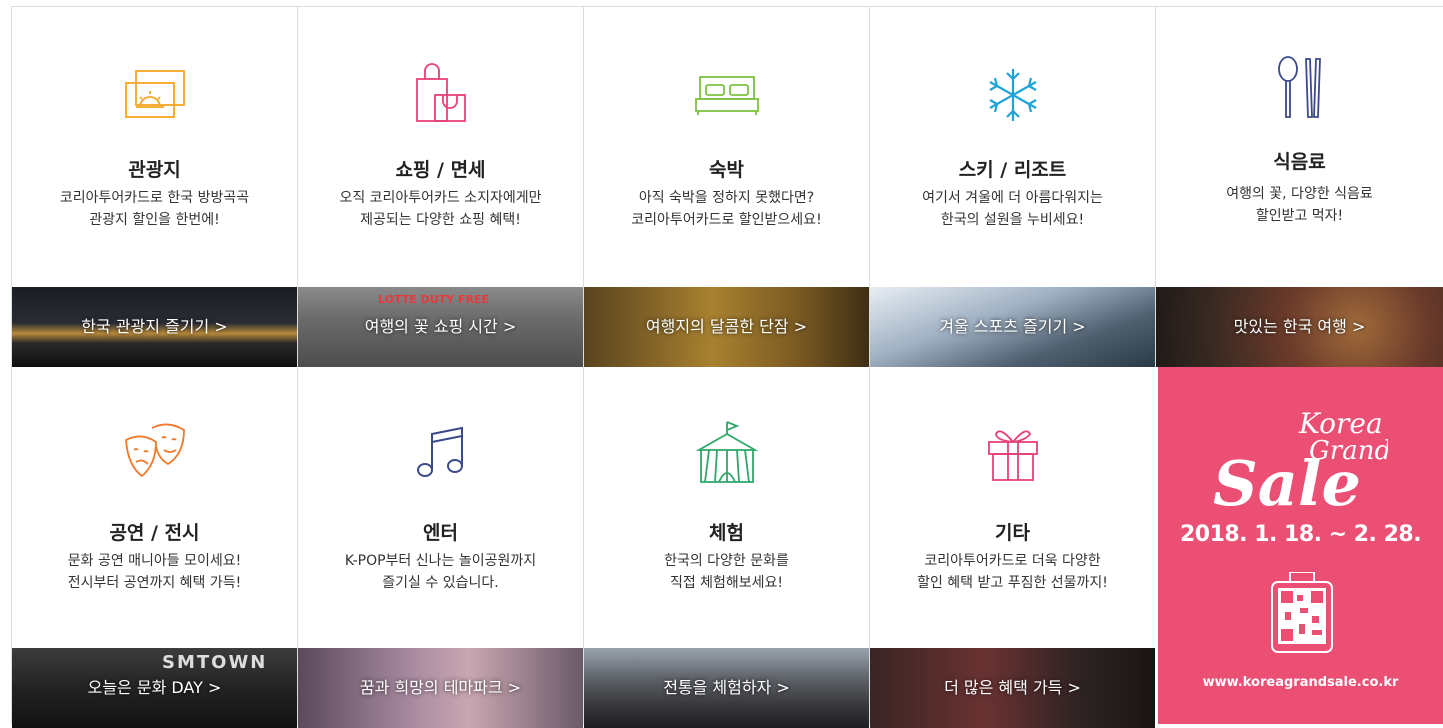  I want to click on category-desc: 한국의 다양한 문화를 직접 체험해보세요!, so click(726, 572).